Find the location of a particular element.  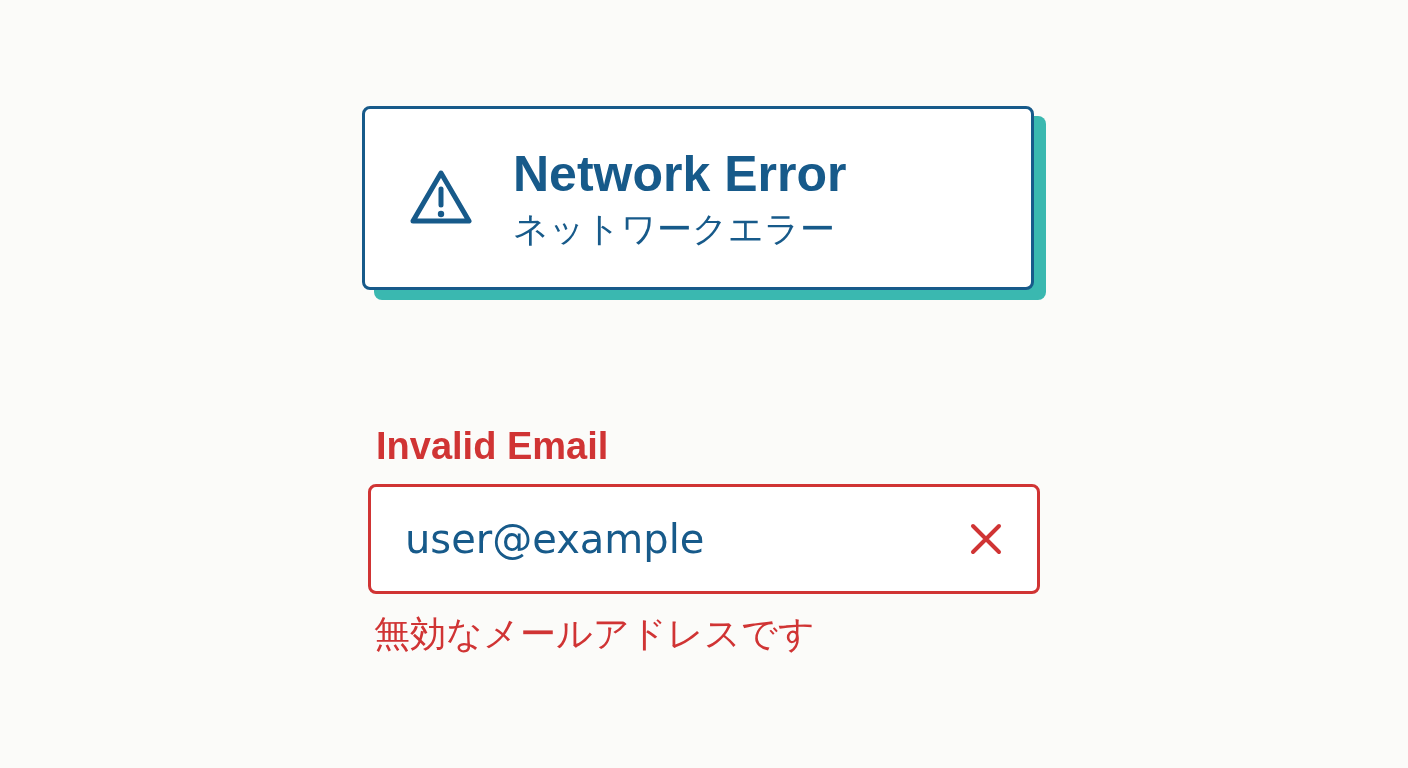

email-field: user@example is located at coordinates (704, 538).